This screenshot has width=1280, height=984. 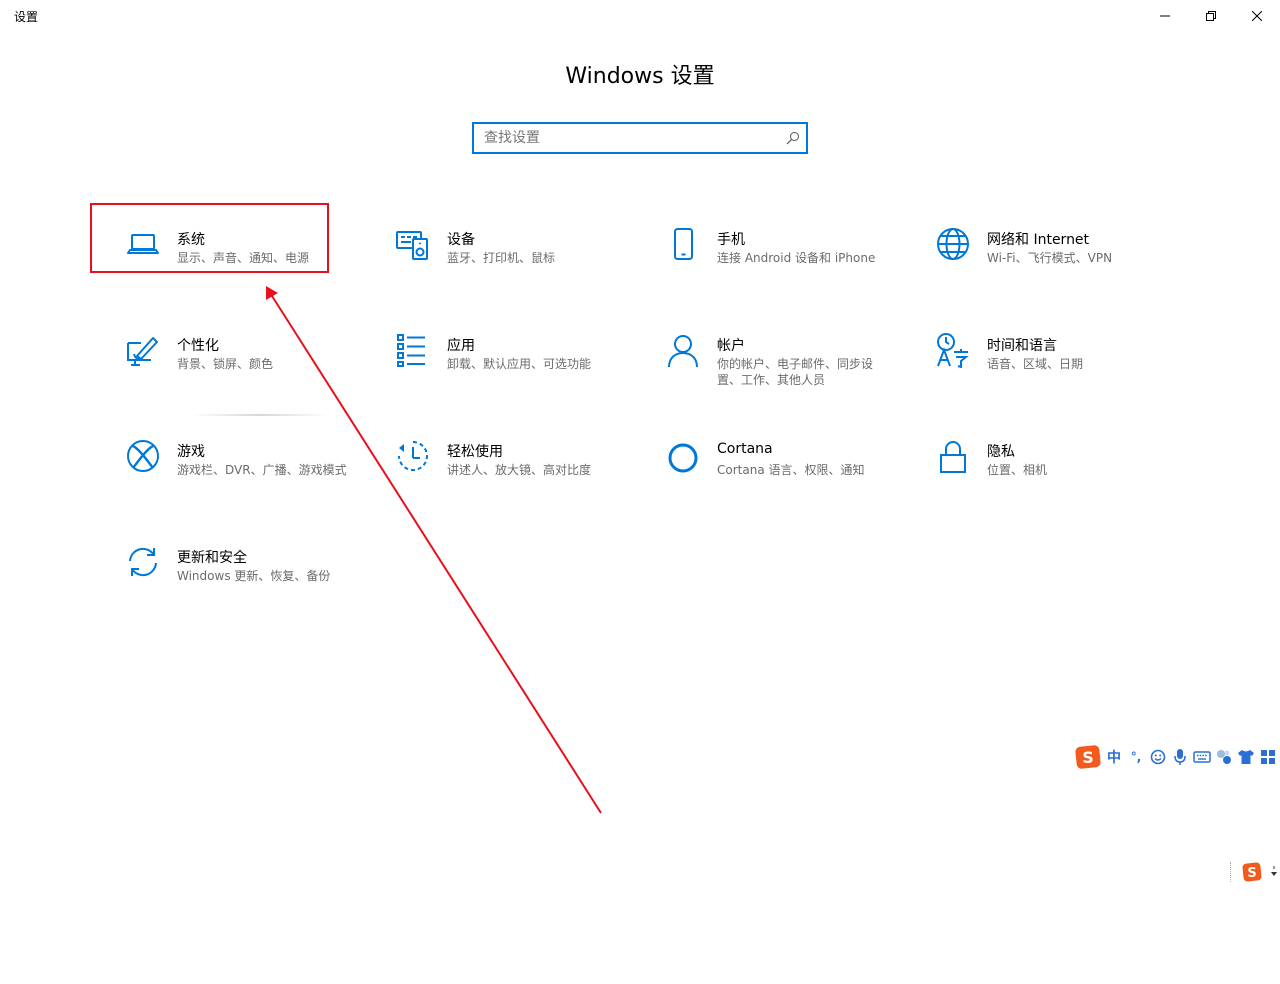 I want to click on sogou-mini-logo-icon: S, so click(x=1252, y=872).